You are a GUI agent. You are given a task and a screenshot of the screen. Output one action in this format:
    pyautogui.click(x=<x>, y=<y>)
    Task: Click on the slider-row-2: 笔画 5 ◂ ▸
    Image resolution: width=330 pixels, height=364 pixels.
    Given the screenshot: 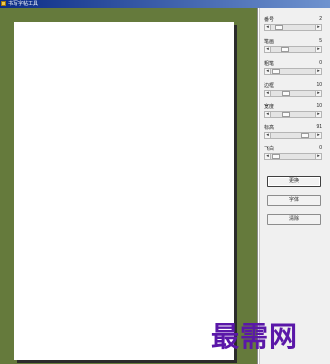 What is the action you would take?
    pyautogui.click(x=293, y=47)
    